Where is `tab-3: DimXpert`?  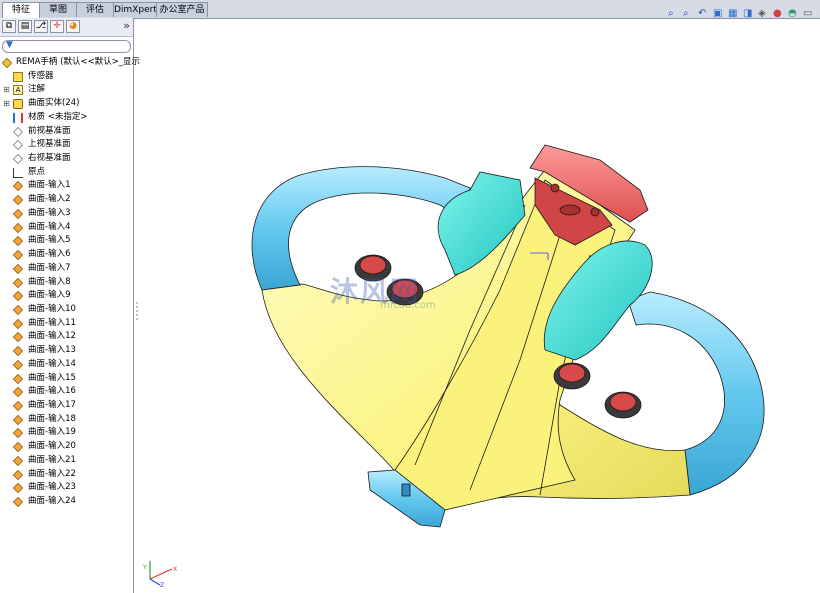 tab-3: DimXpert is located at coordinates (135, 9).